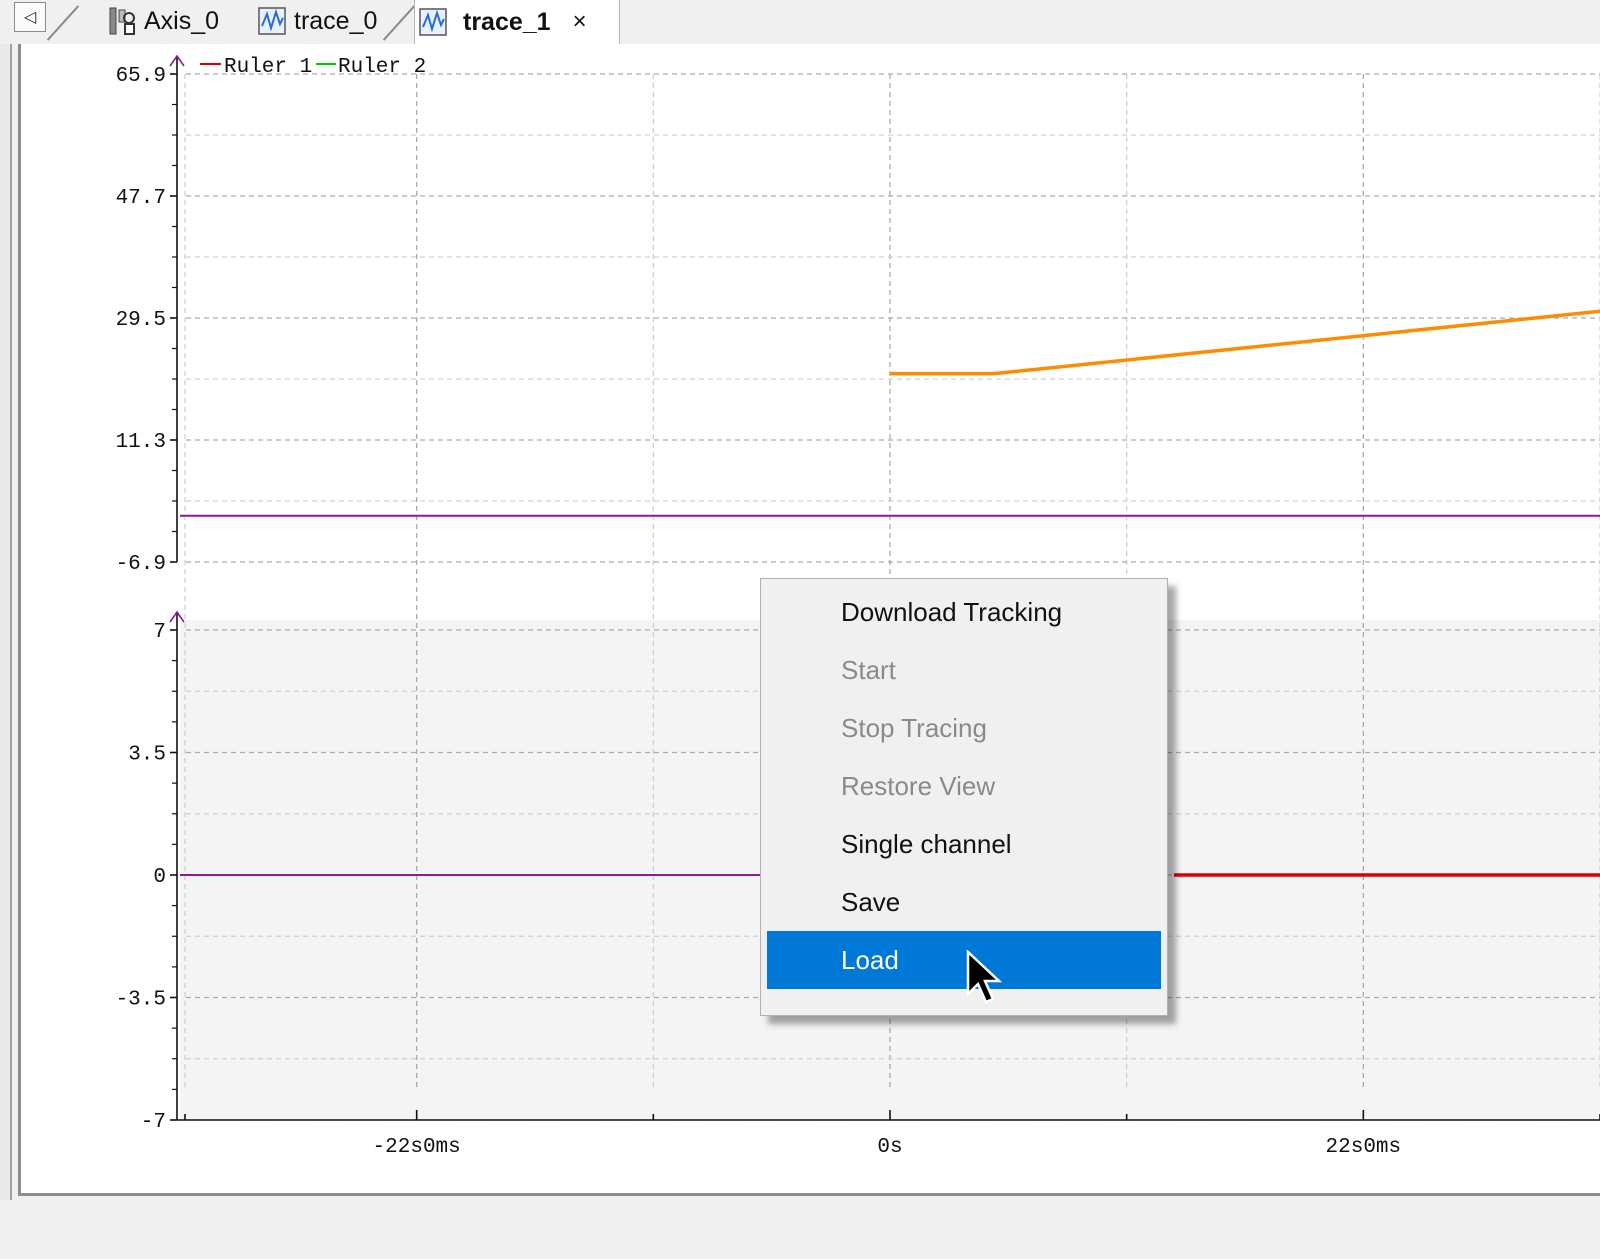 Image resolution: width=1600 pixels, height=1259 pixels. I want to click on x-tick-label: 22s0ms, so click(1364, 1147).